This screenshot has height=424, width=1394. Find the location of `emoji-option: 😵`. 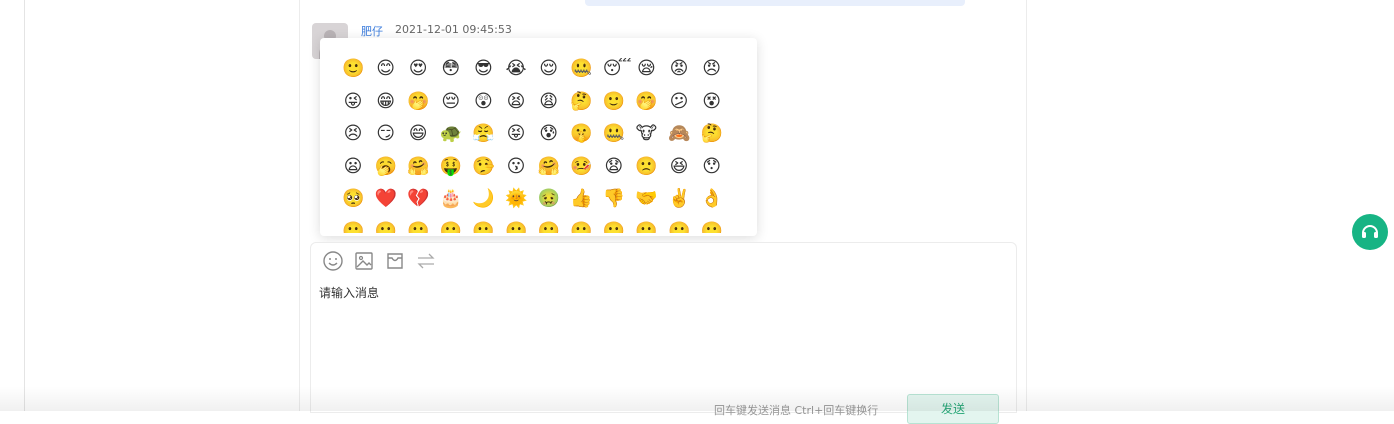

emoji-option: 😵 is located at coordinates (712, 102).